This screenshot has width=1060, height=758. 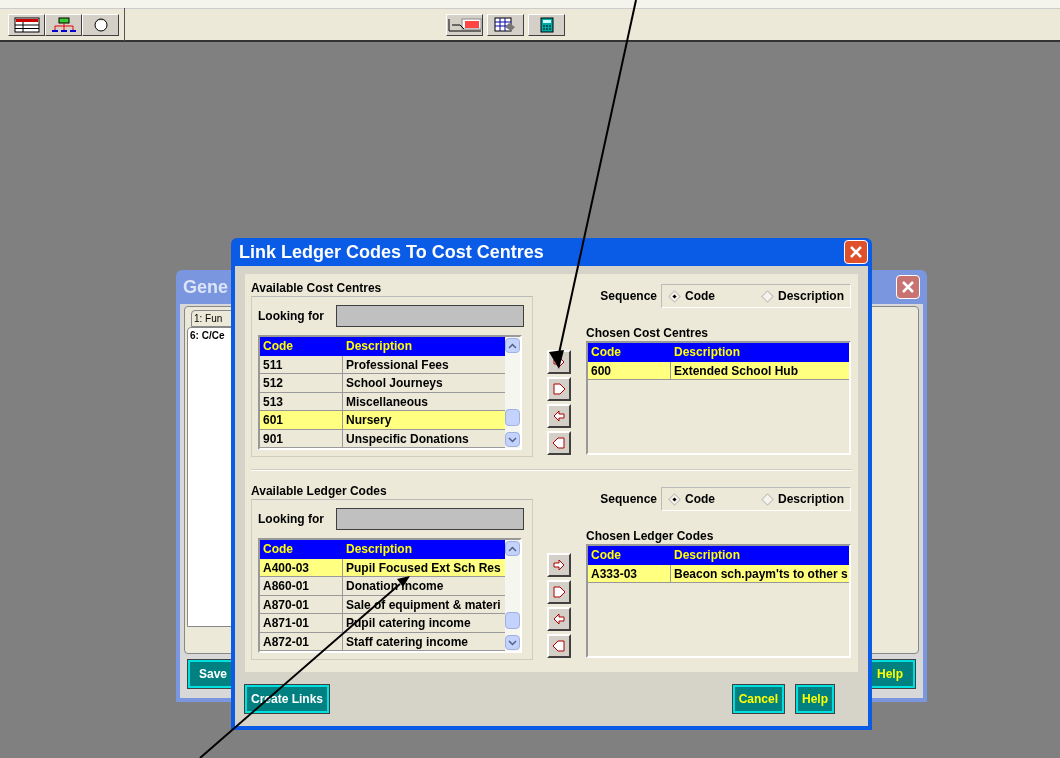 What do you see at coordinates (629, 573) in the screenshot?
I see `table-cell: A333-03` at bounding box center [629, 573].